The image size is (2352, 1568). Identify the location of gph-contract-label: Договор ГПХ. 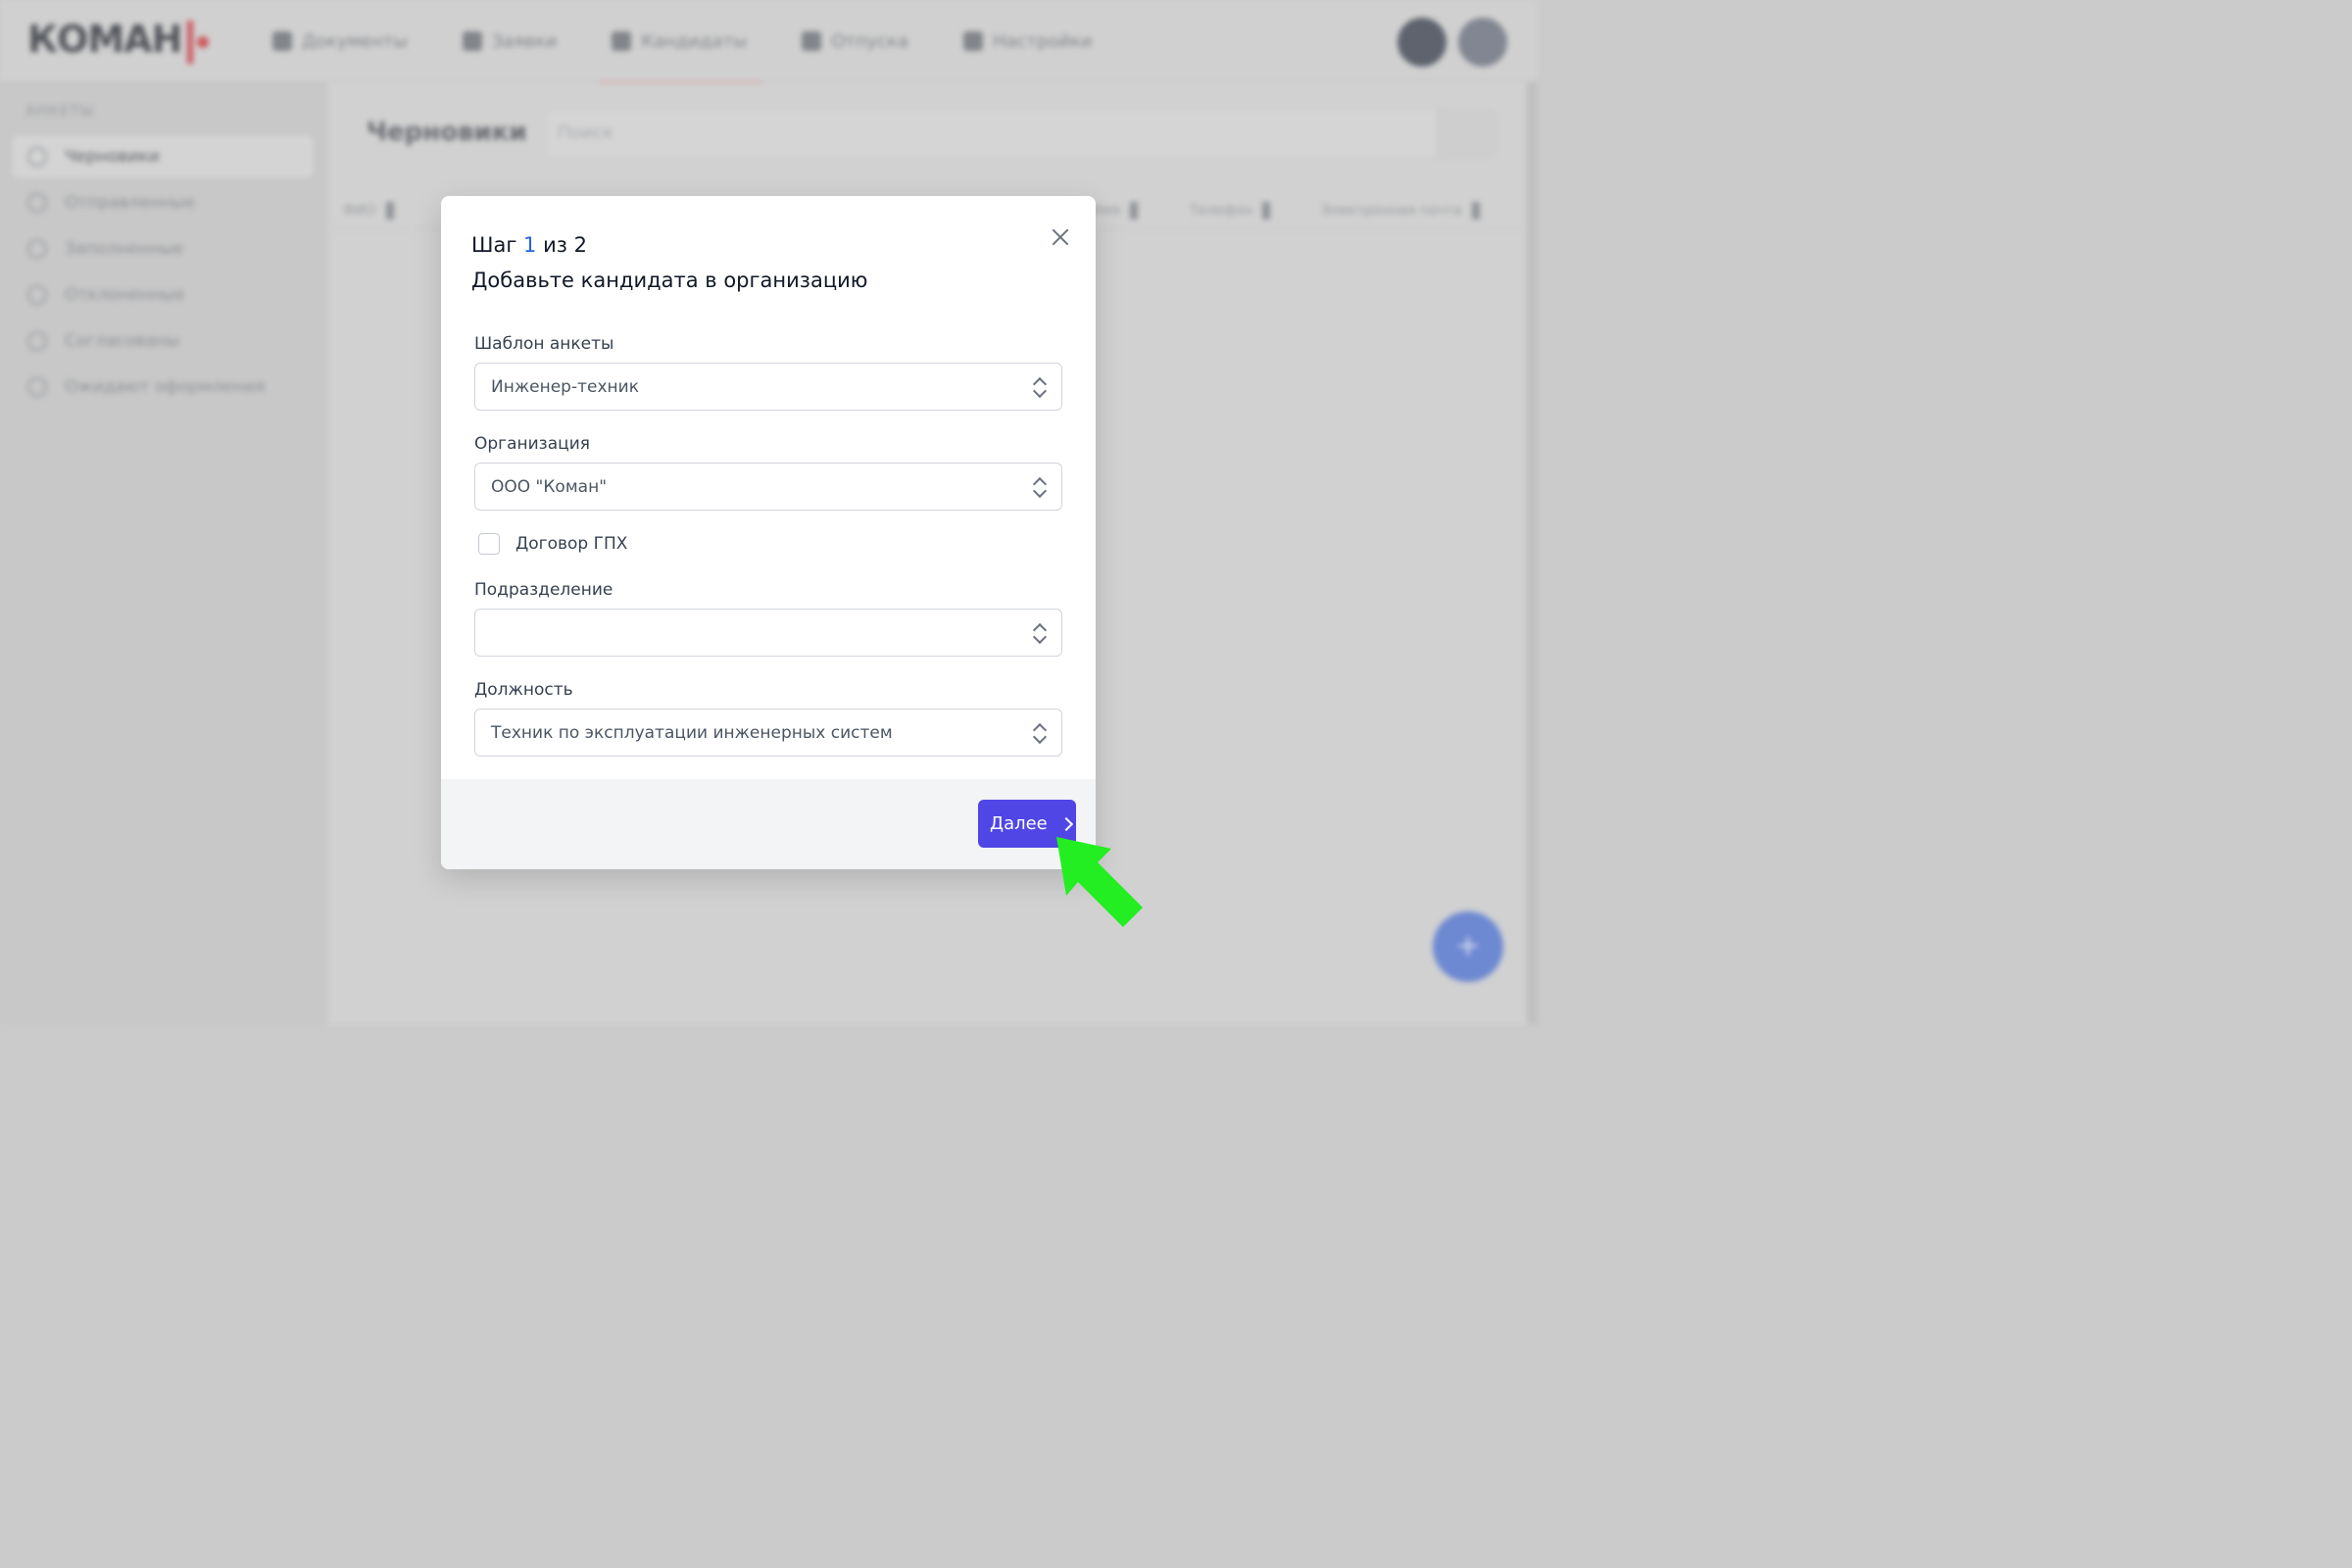
(571, 544).